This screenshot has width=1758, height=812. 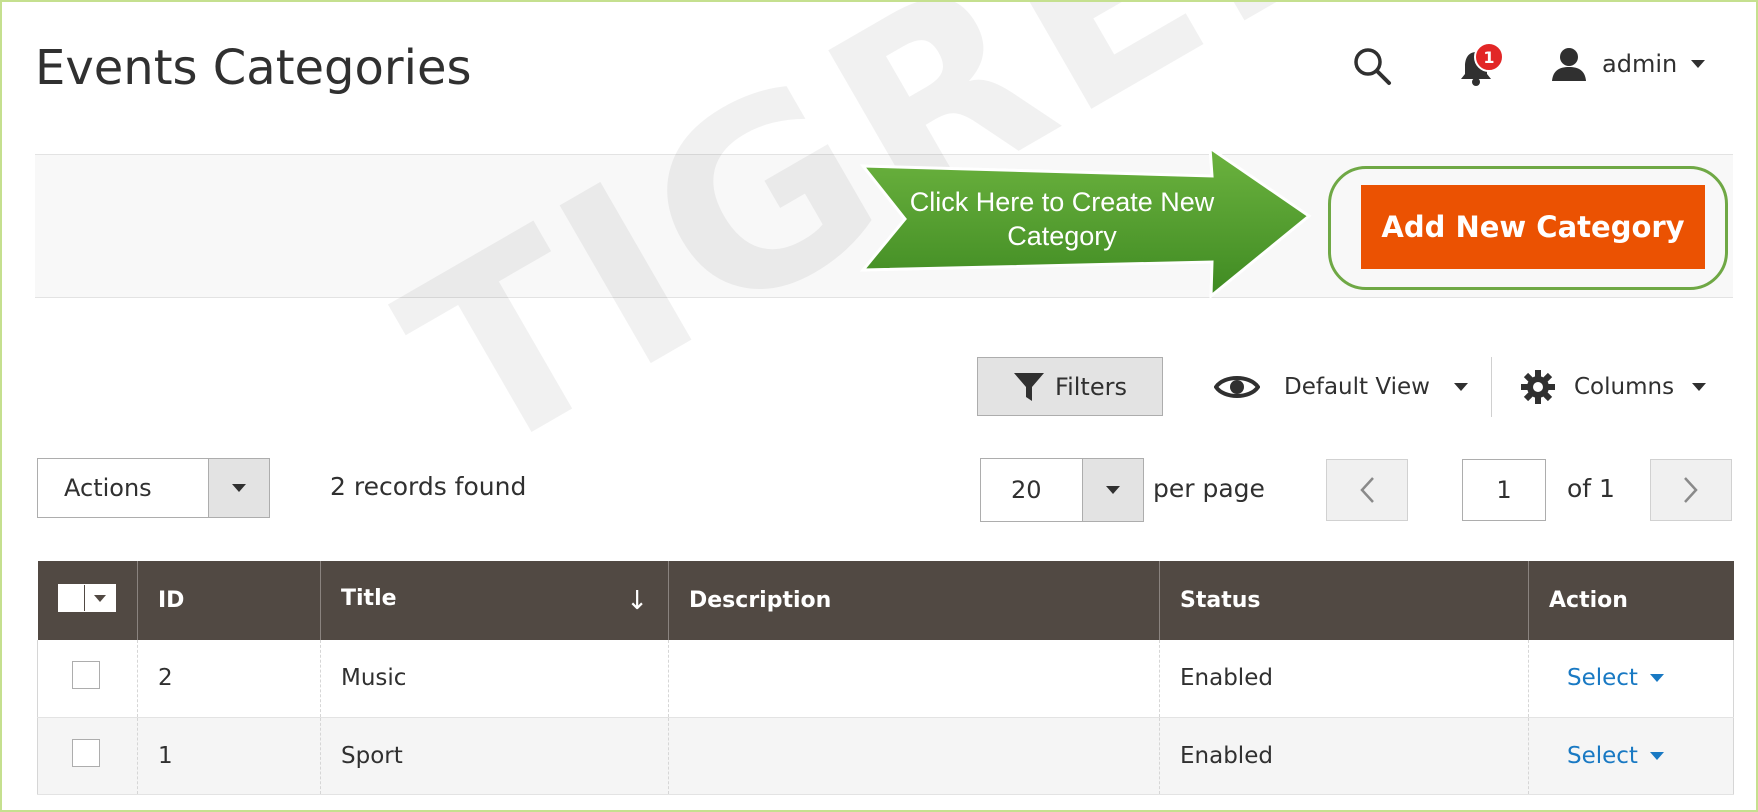 I want to click on notification-badge: 1, so click(x=1489, y=57).